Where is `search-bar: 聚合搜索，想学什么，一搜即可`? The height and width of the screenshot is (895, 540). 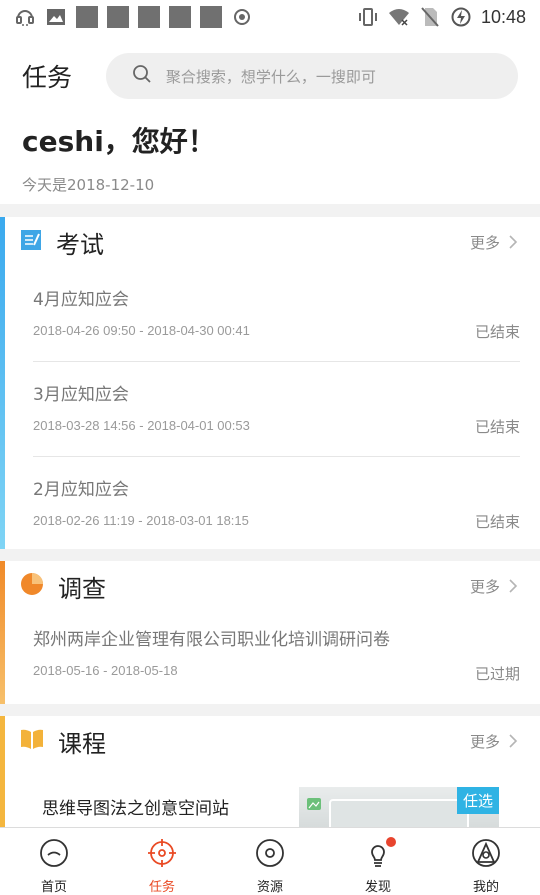 search-bar: 聚合搜索，想学什么，一搜即可 is located at coordinates (311, 76).